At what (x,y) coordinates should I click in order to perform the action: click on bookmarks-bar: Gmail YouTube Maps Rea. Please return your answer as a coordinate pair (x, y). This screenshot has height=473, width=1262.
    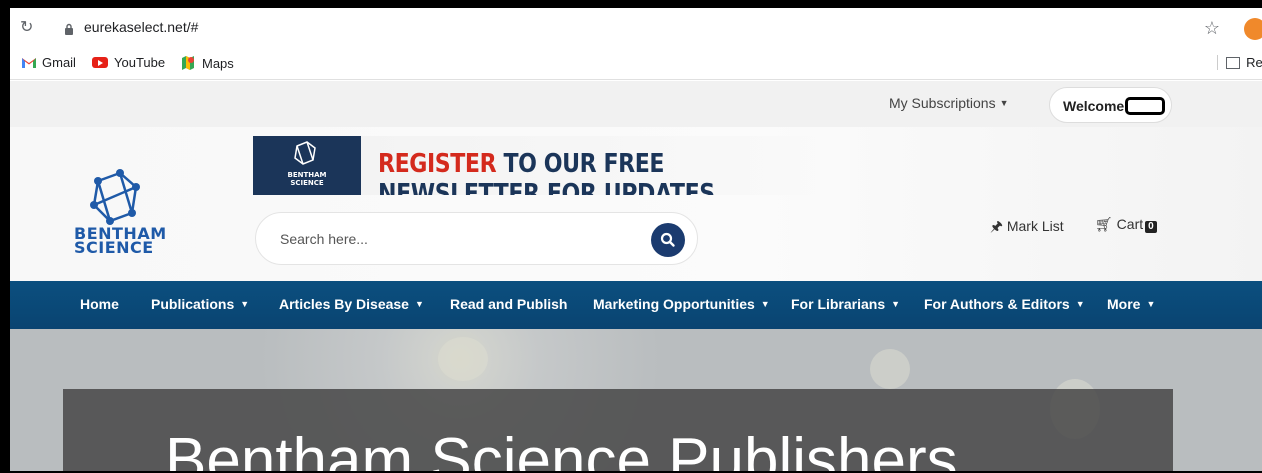
    Looking at the image, I should click on (636, 64).